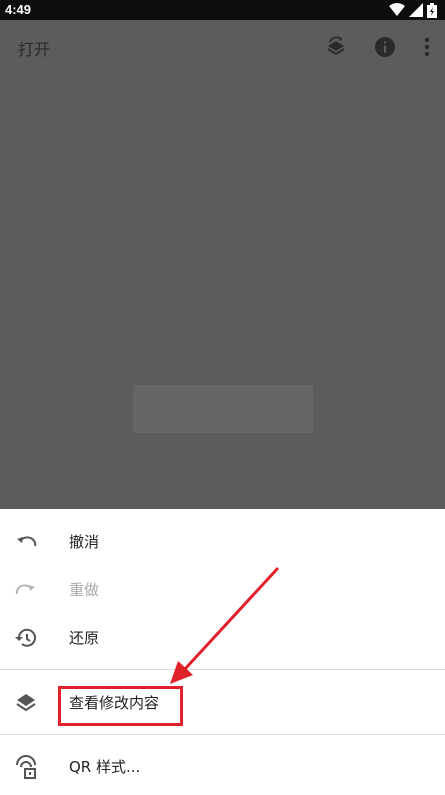 Image resolution: width=445 pixels, height=795 pixels. What do you see at coordinates (397, 9) in the screenshot?
I see `wifi-icon` at bounding box center [397, 9].